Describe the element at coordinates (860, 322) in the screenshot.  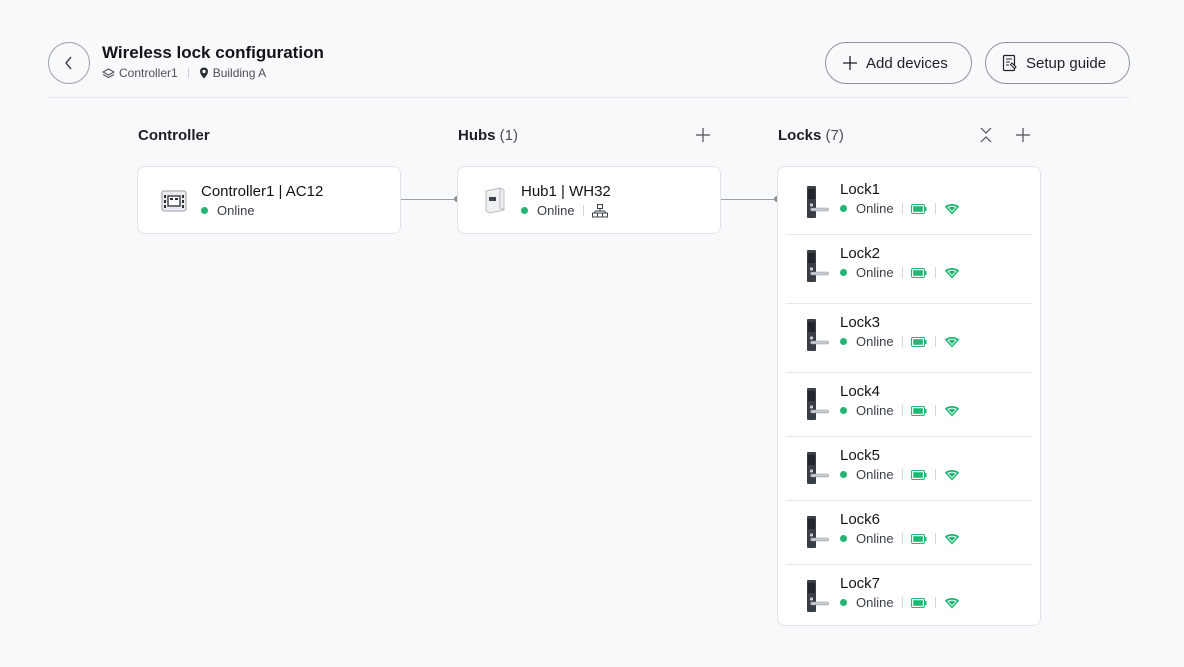
I see `lock-name: Lock3` at that location.